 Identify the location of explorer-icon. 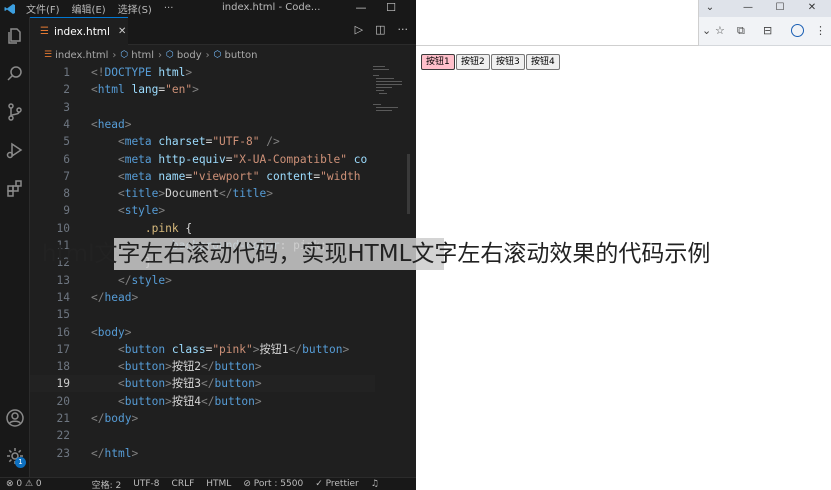
(15, 36).